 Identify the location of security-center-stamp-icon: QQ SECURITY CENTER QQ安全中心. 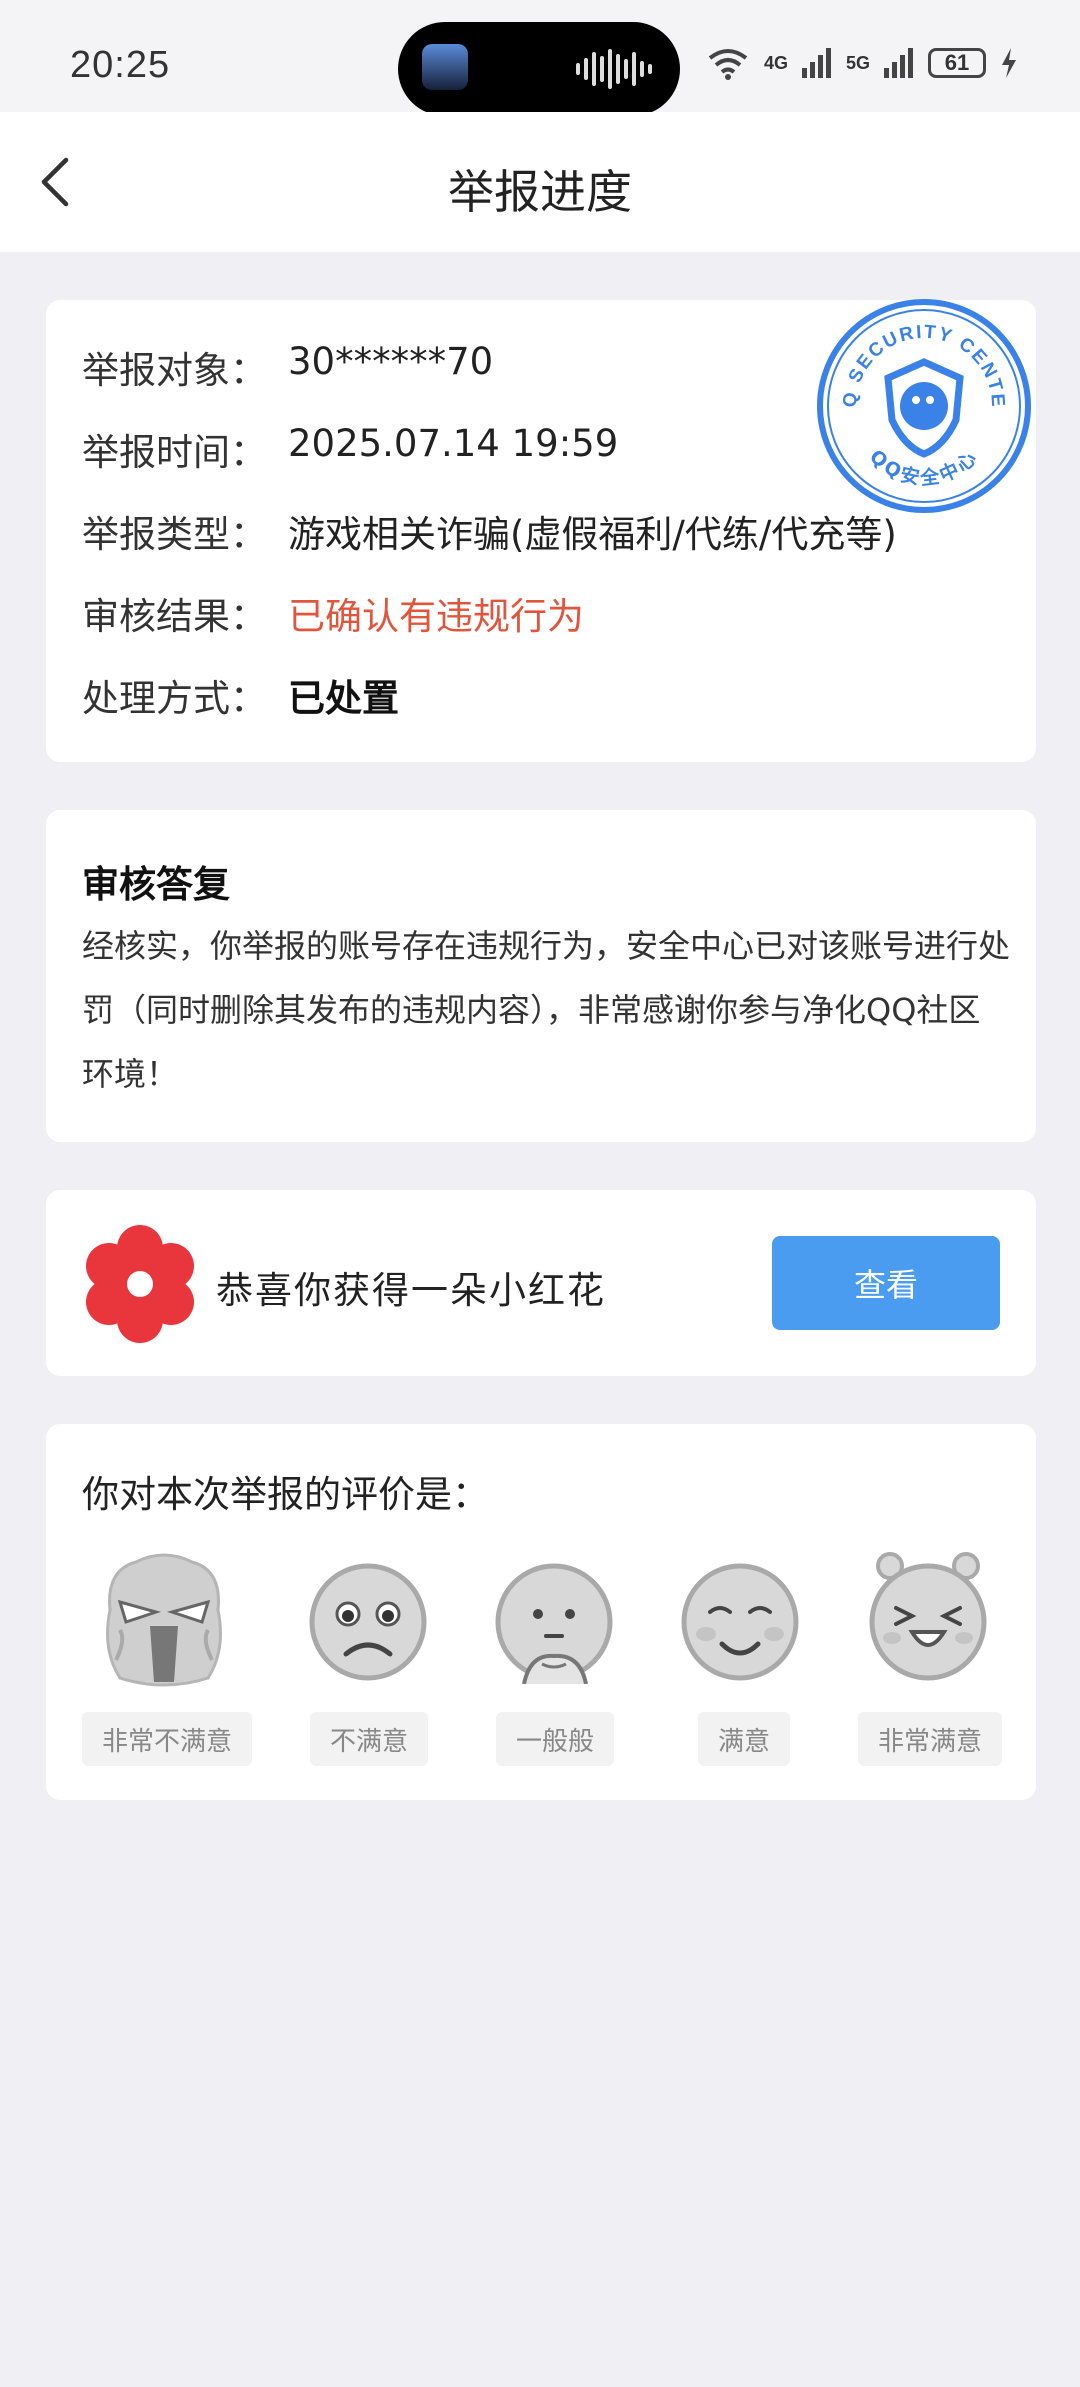
(922, 404).